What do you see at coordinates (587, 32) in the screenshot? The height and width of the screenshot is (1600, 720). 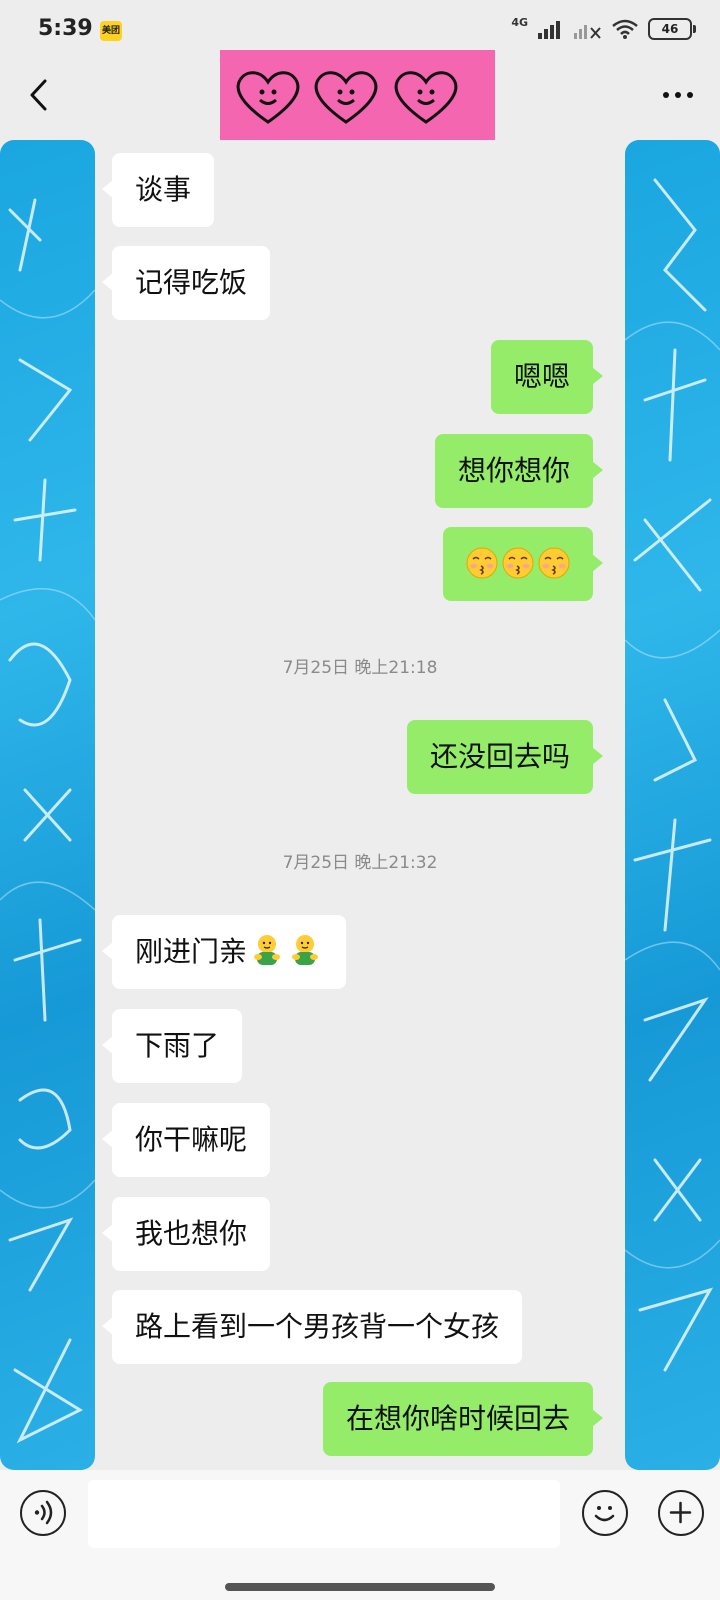 I see `signal-secondary-icon` at bounding box center [587, 32].